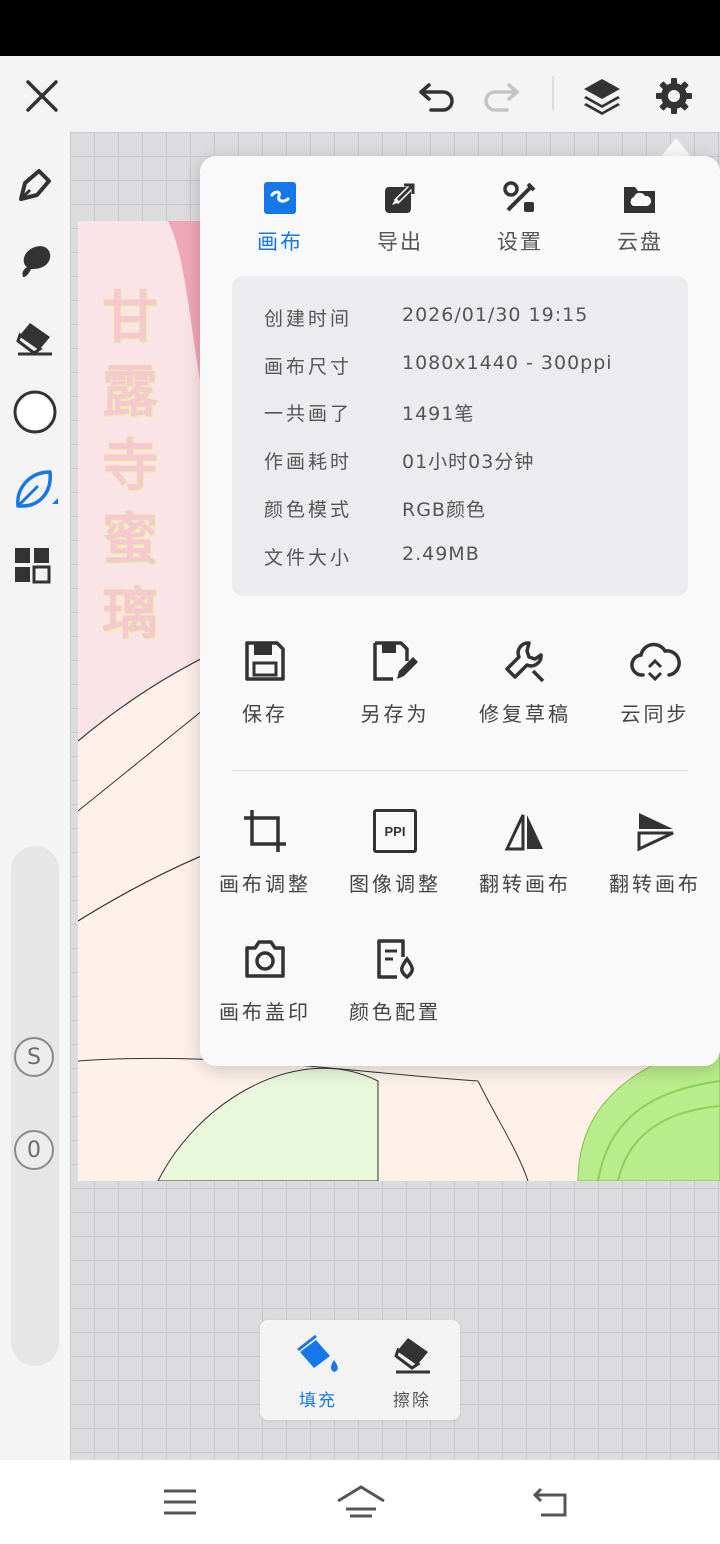  What do you see at coordinates (520, 216) in the screenshot?
I see `tab-settings: 设置` at bounding box center [520, 216].